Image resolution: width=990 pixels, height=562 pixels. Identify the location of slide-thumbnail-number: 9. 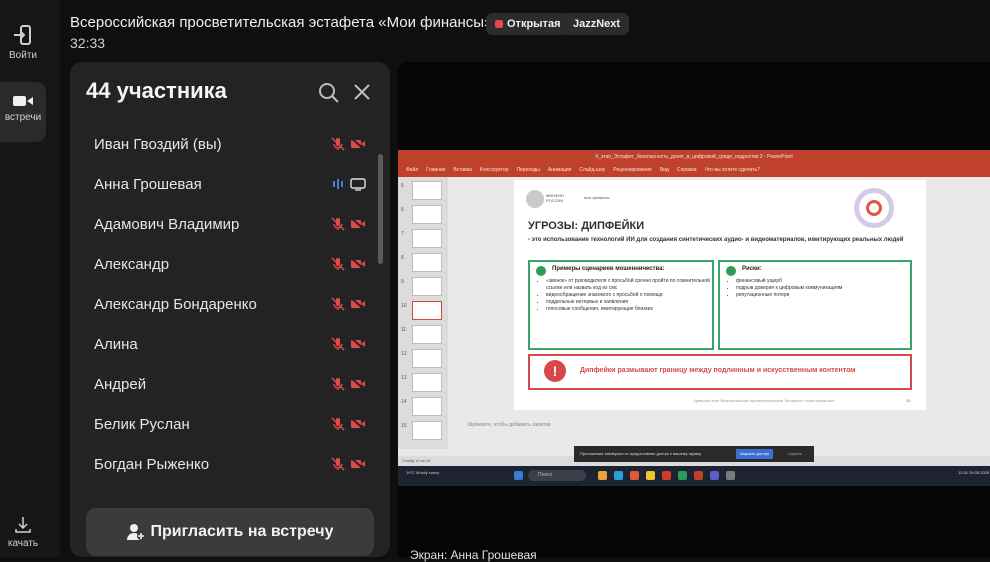
(402, 282).